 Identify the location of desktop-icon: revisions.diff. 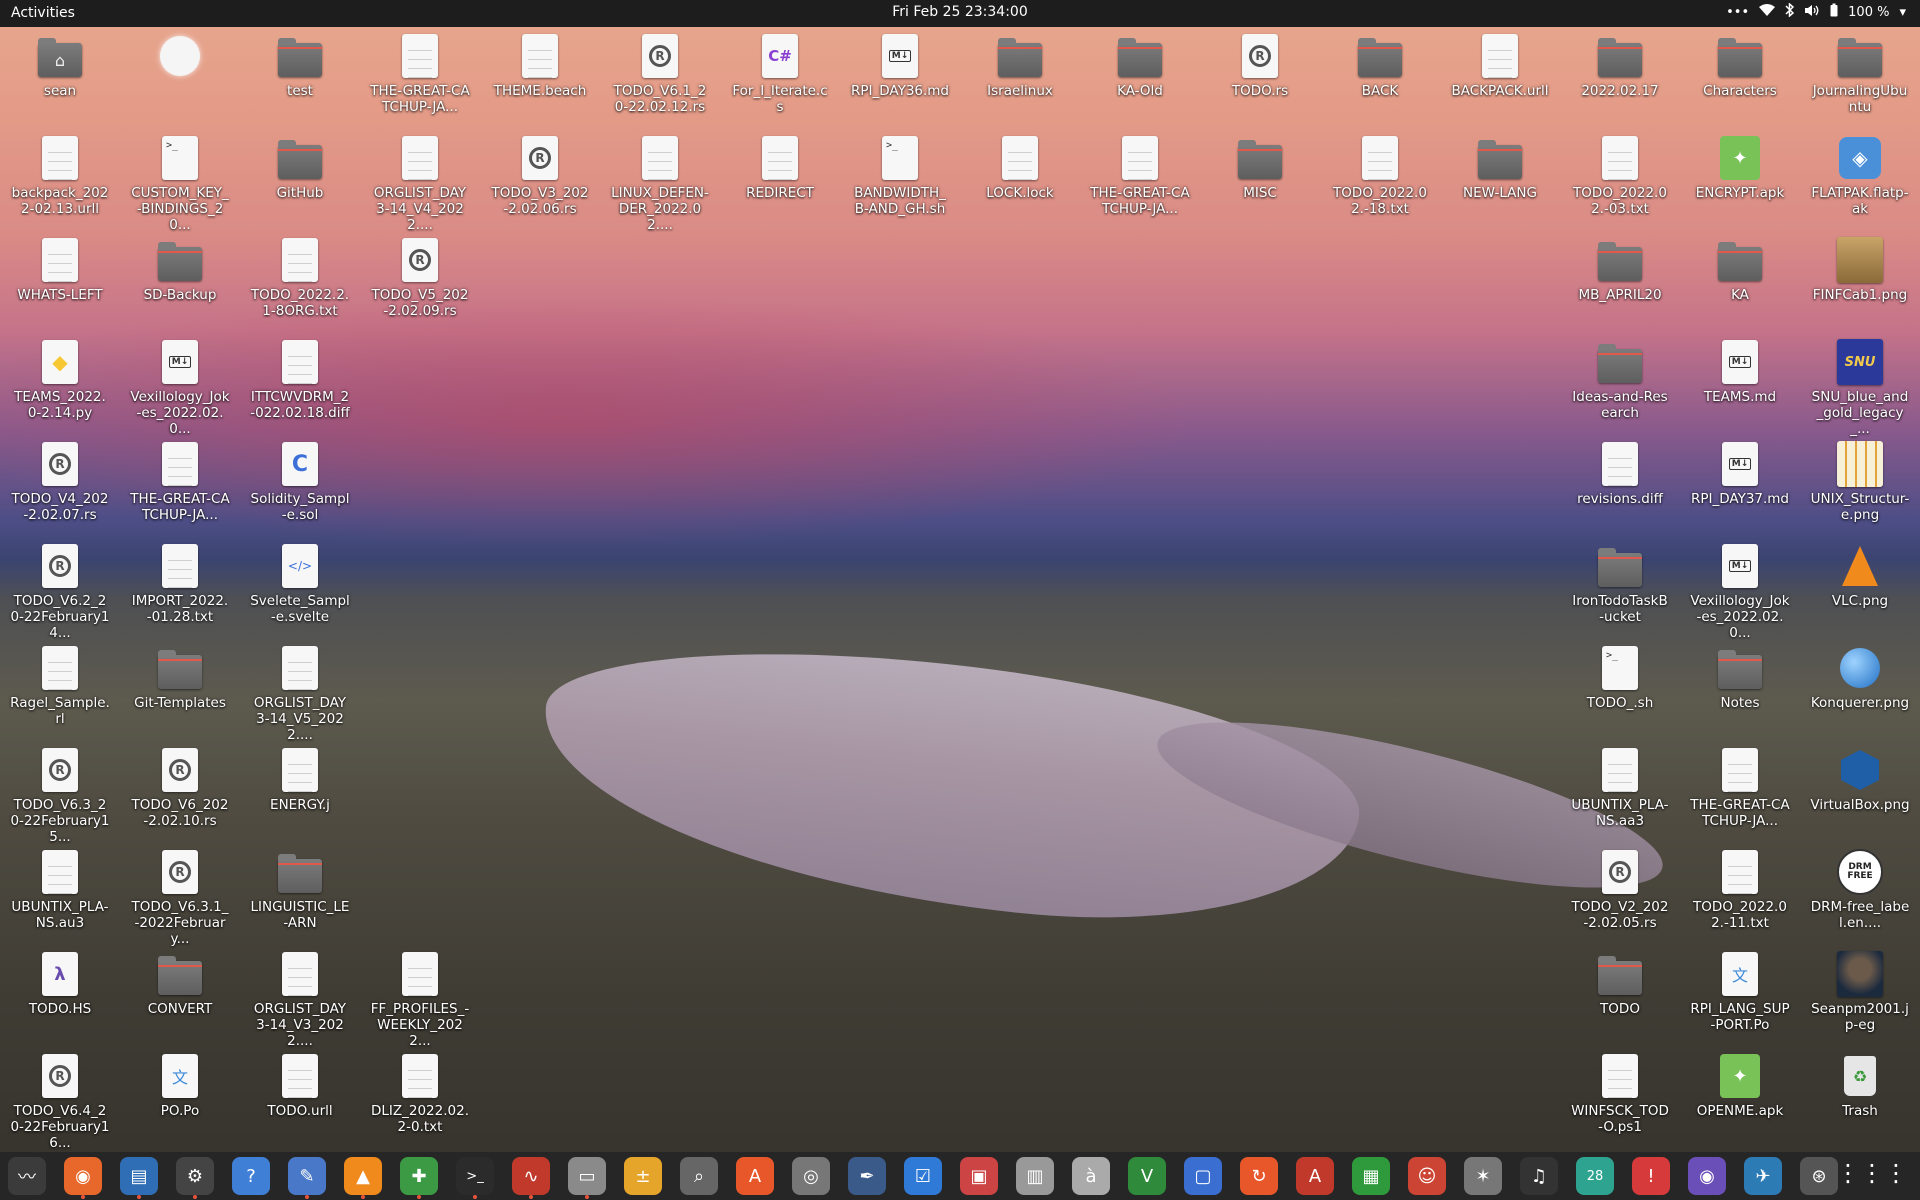
(1620, 474).